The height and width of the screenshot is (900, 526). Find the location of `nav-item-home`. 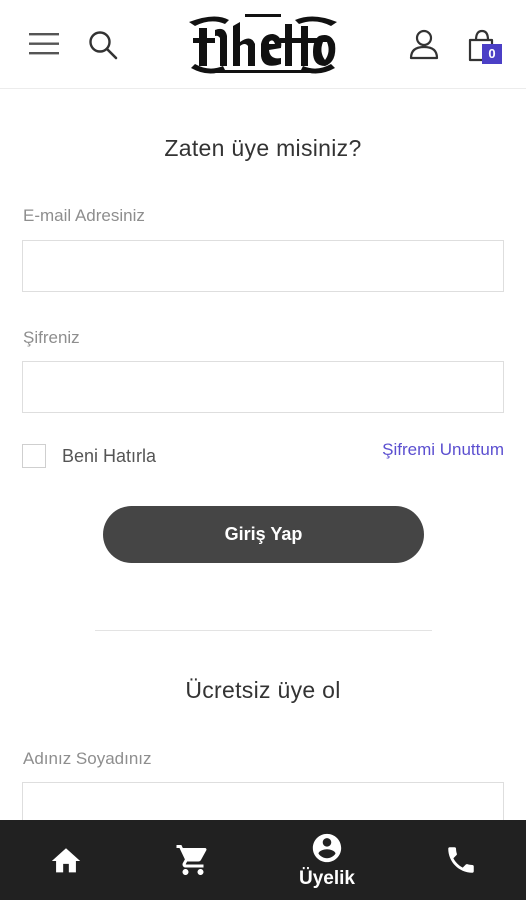

nav-item-home is located at coordinates (66, 860).